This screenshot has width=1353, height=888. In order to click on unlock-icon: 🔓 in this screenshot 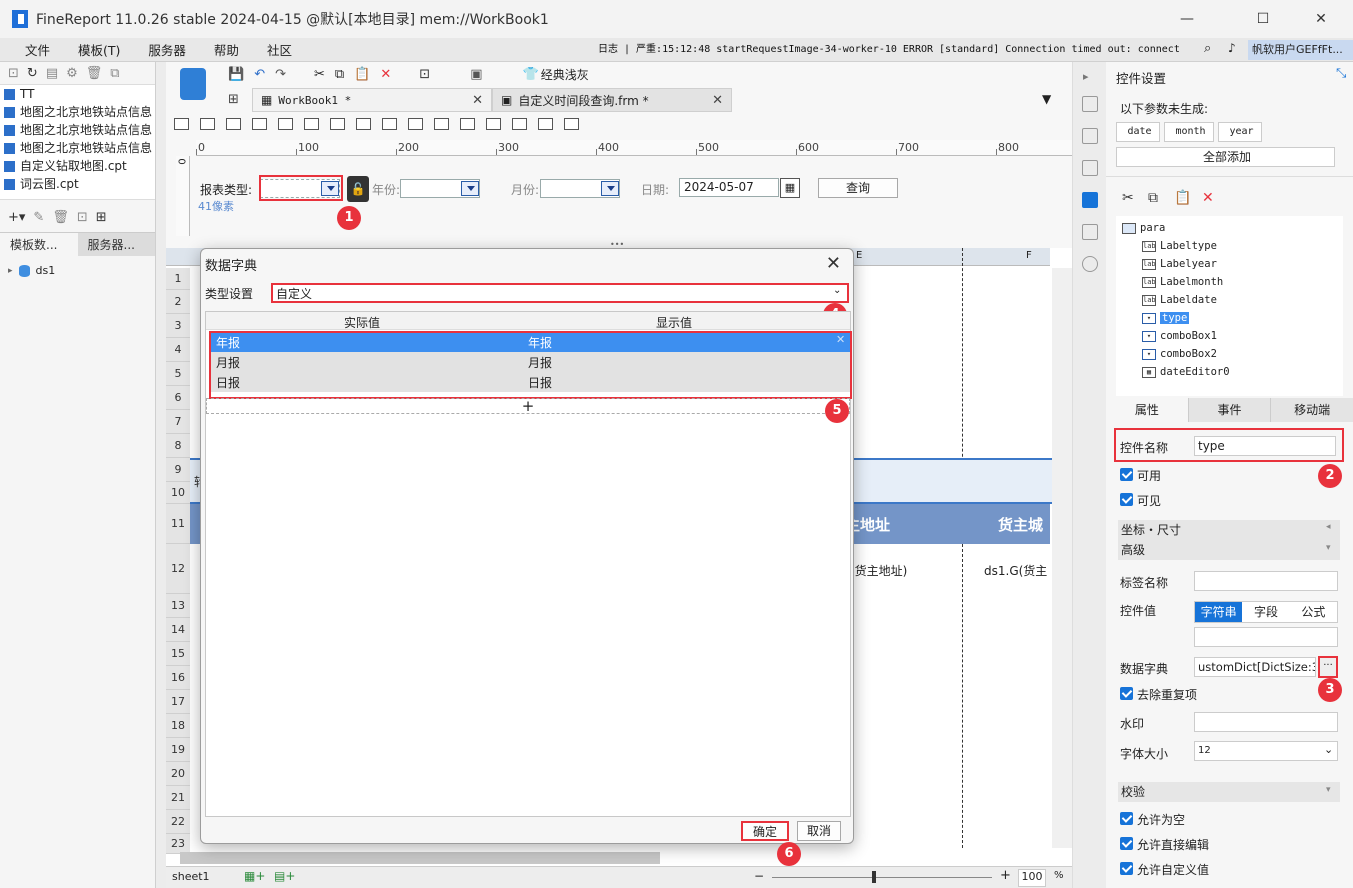, I will do `click(358, 189)`.